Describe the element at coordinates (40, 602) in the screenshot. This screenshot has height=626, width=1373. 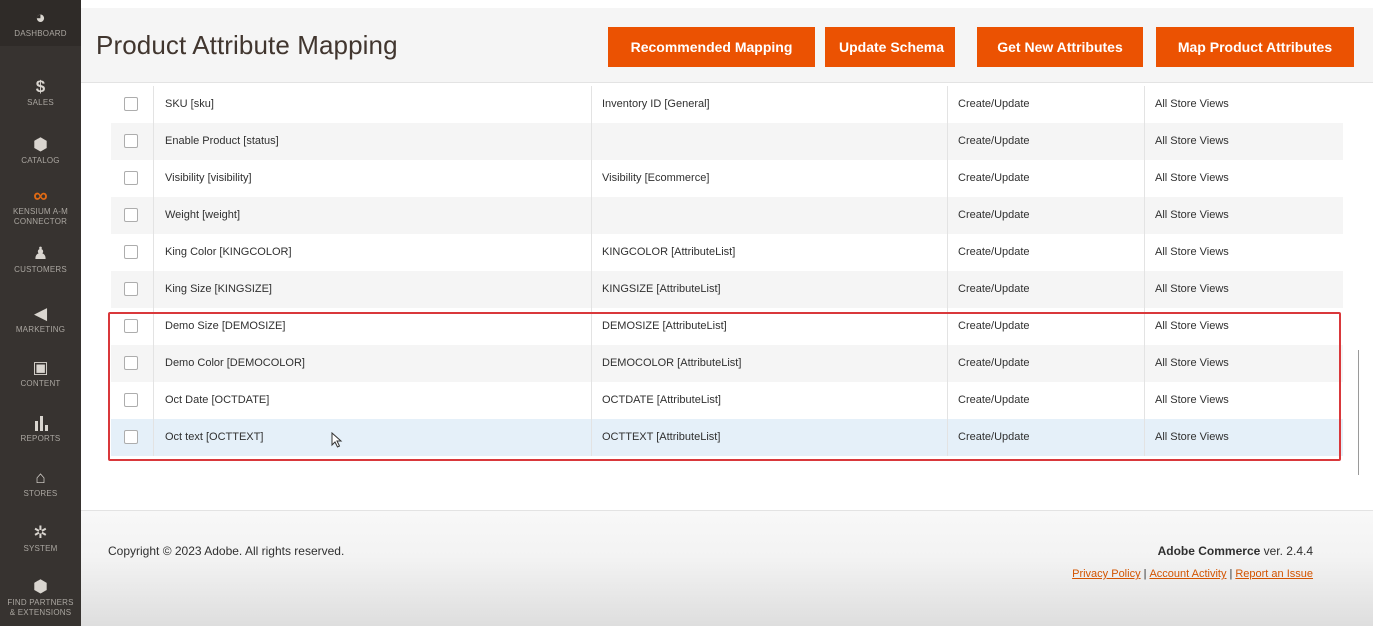
I see `sidebar-item-label: FIND PARTNERS` at that location.